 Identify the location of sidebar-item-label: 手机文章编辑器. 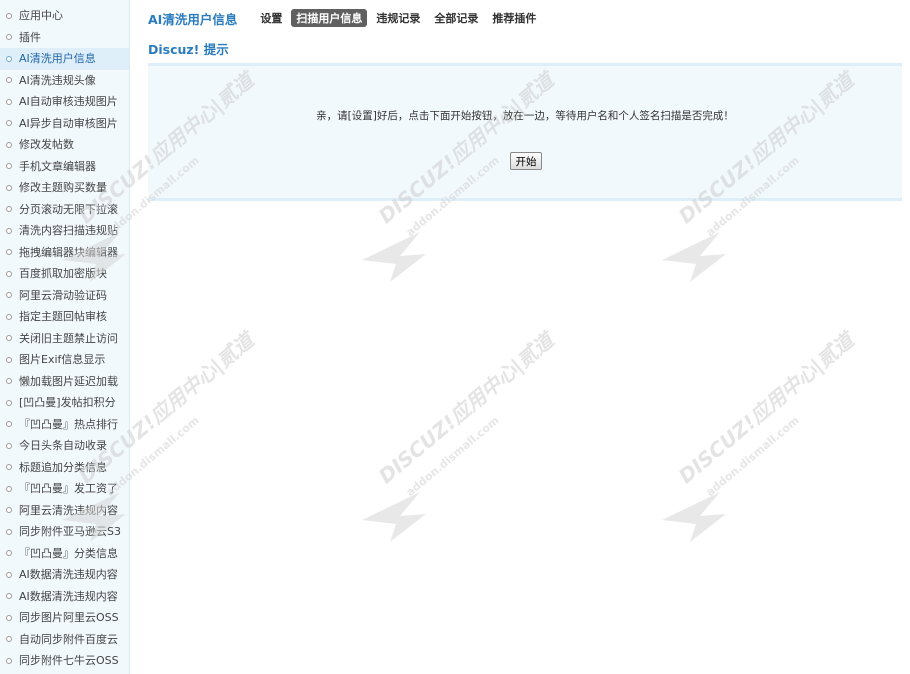
(57, 166).